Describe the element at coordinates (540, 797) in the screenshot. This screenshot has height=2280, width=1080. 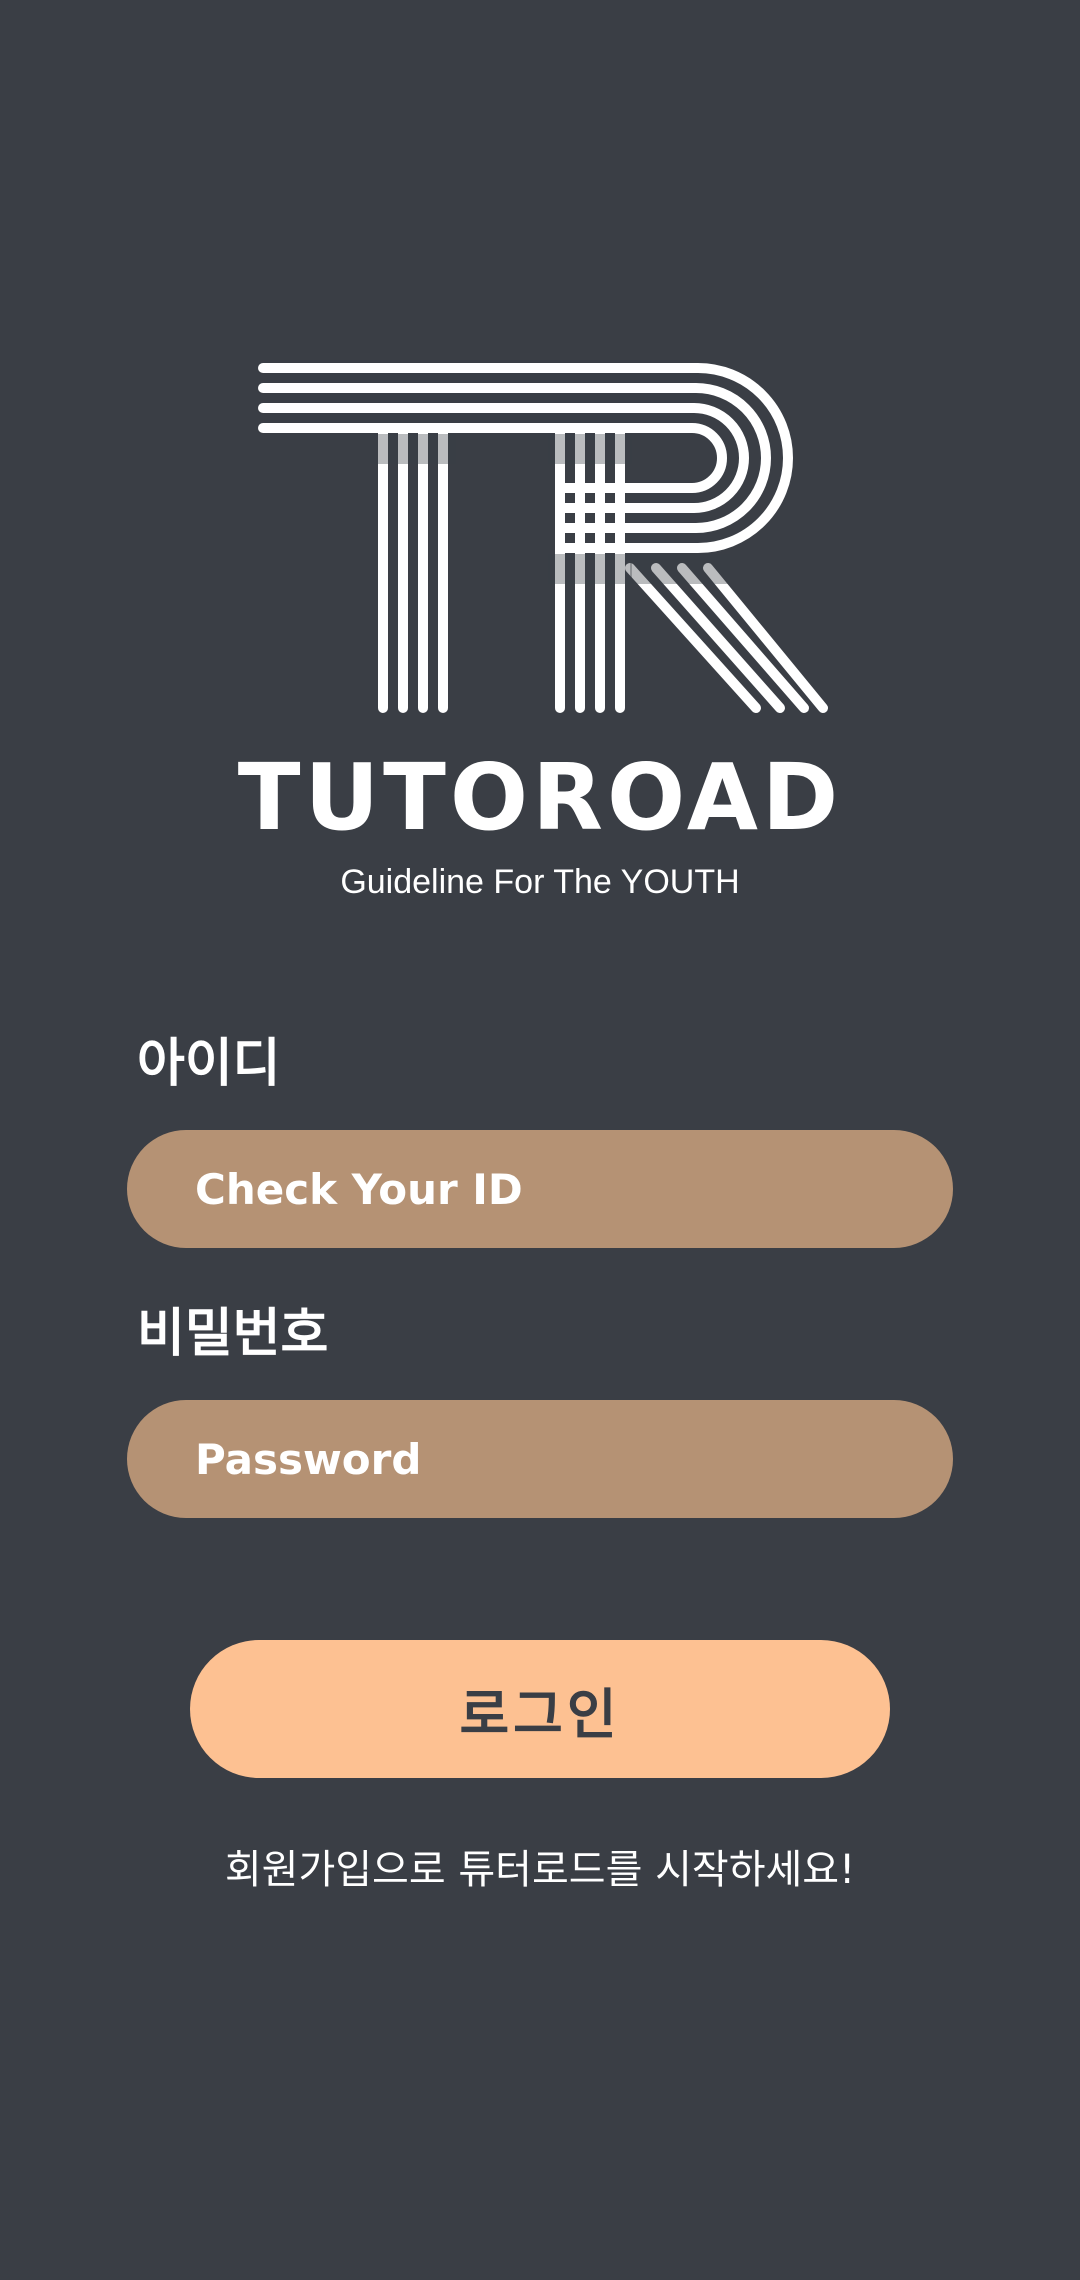
I see `brand-name: TUTOROAD` at that location.